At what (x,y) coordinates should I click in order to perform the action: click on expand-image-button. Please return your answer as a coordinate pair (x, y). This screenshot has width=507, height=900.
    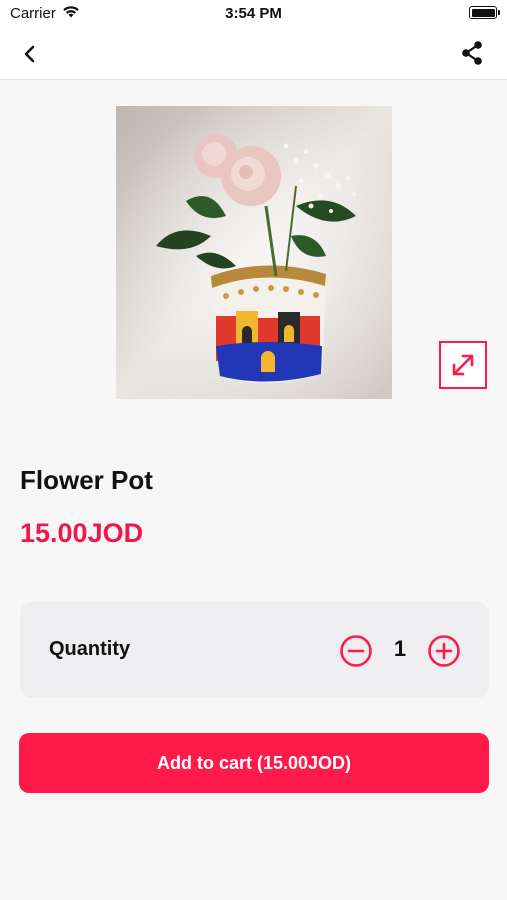
    Looking at the image, I should click on (463, 365).